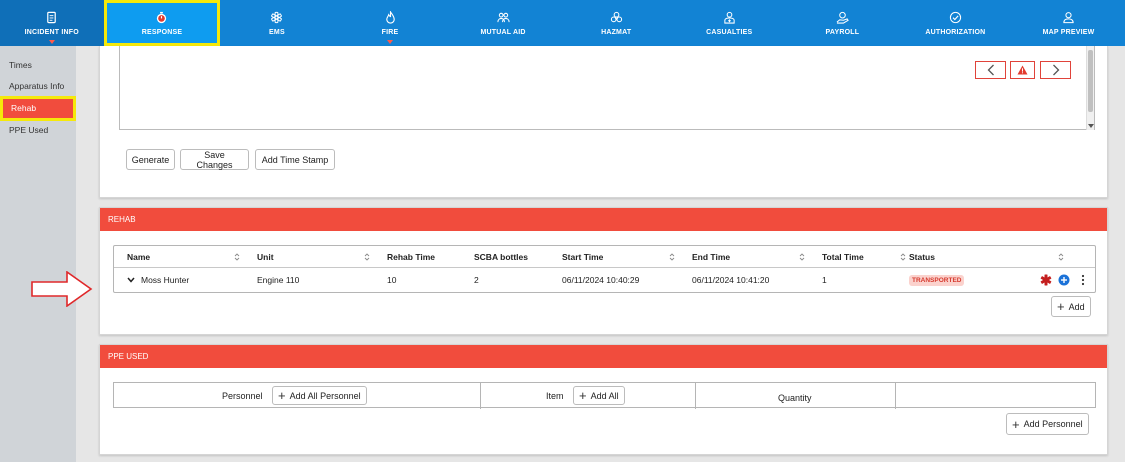 The width and height of the screenshot is (1125, 462). I want to click on col-start-time: Start Time, so click(582, 257).